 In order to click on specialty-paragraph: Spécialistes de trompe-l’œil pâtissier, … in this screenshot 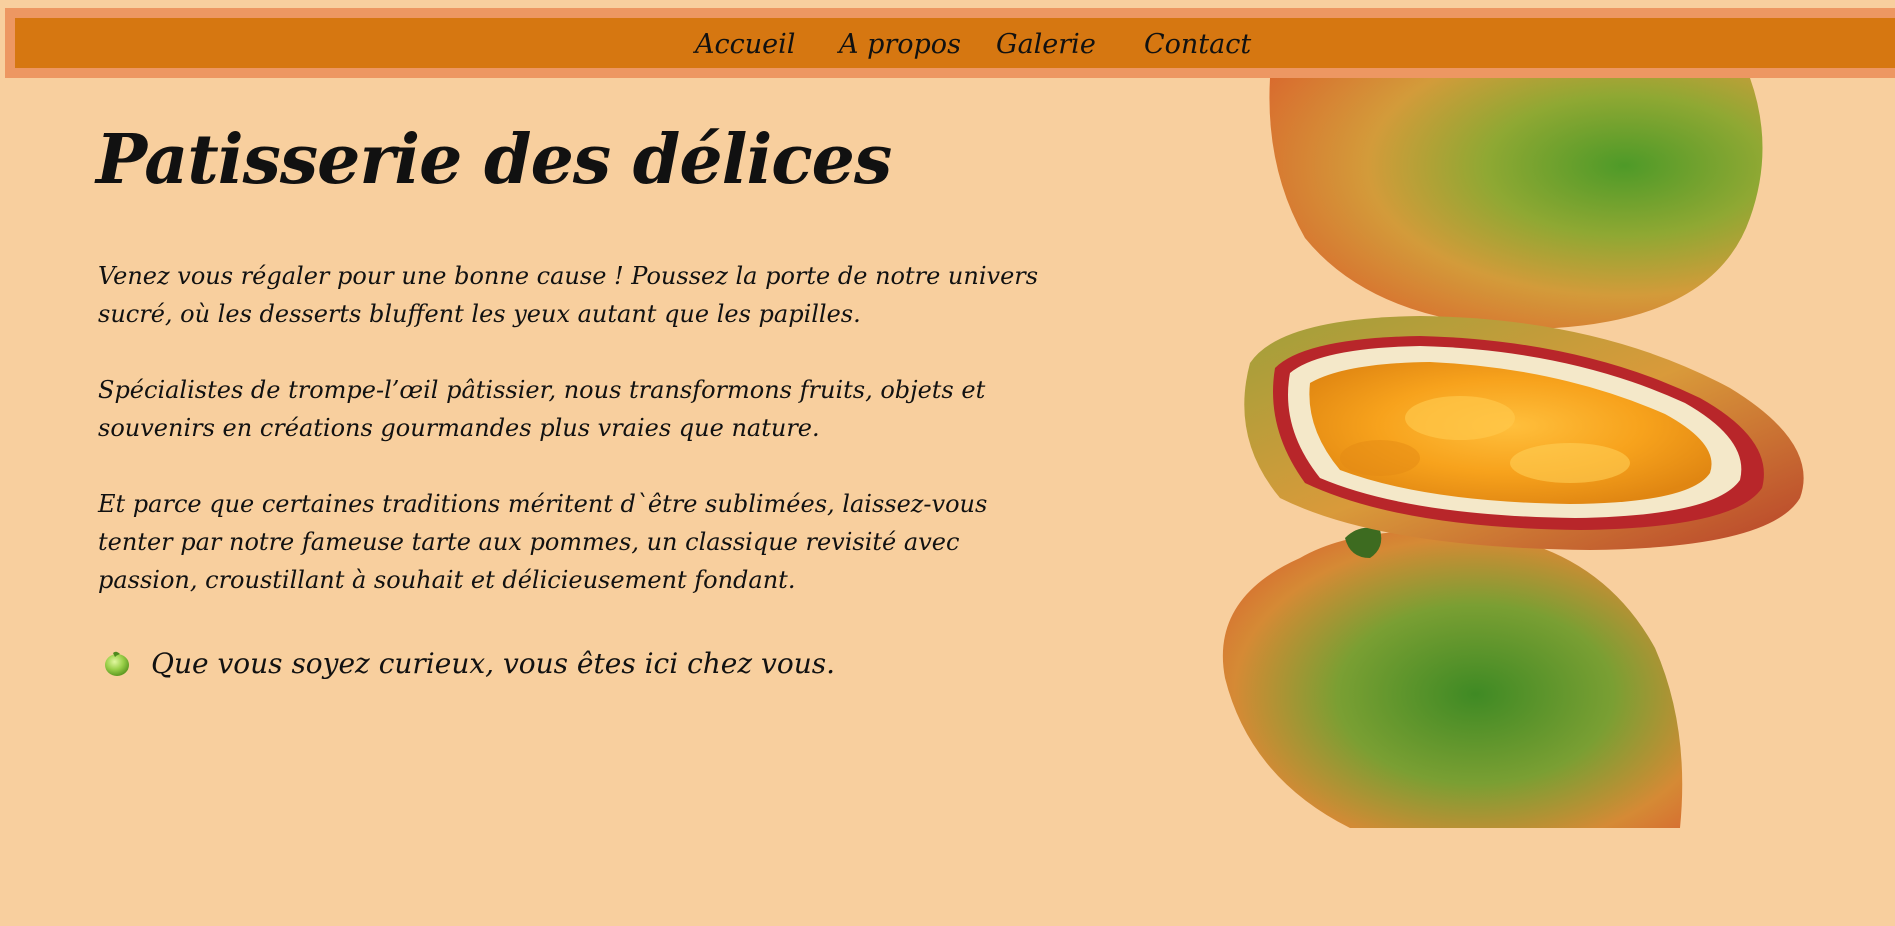, I will do `click(542, 409)`.